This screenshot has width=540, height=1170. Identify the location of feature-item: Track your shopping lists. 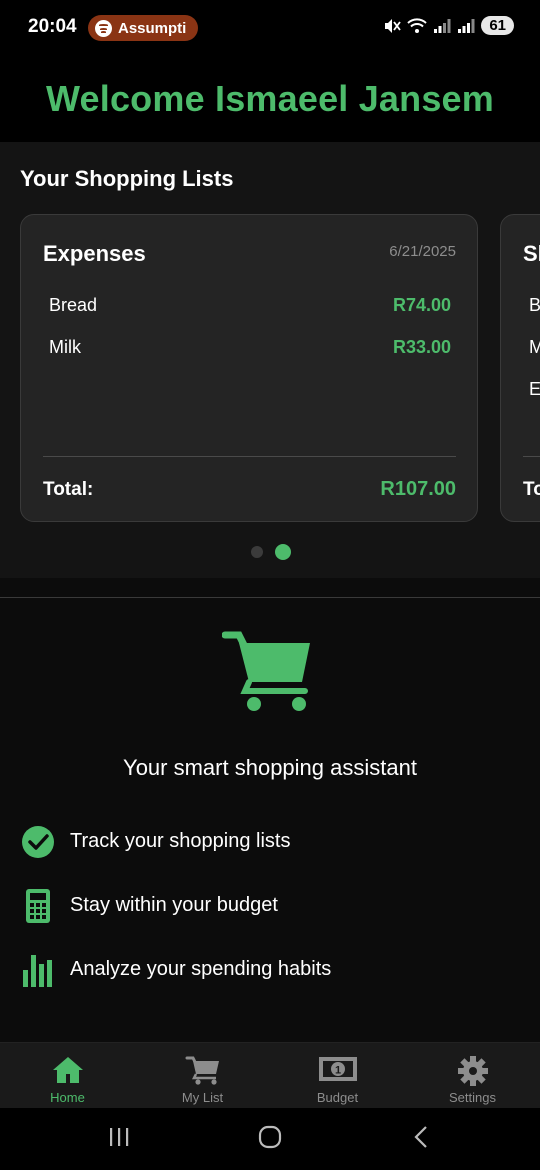
(270, 842).